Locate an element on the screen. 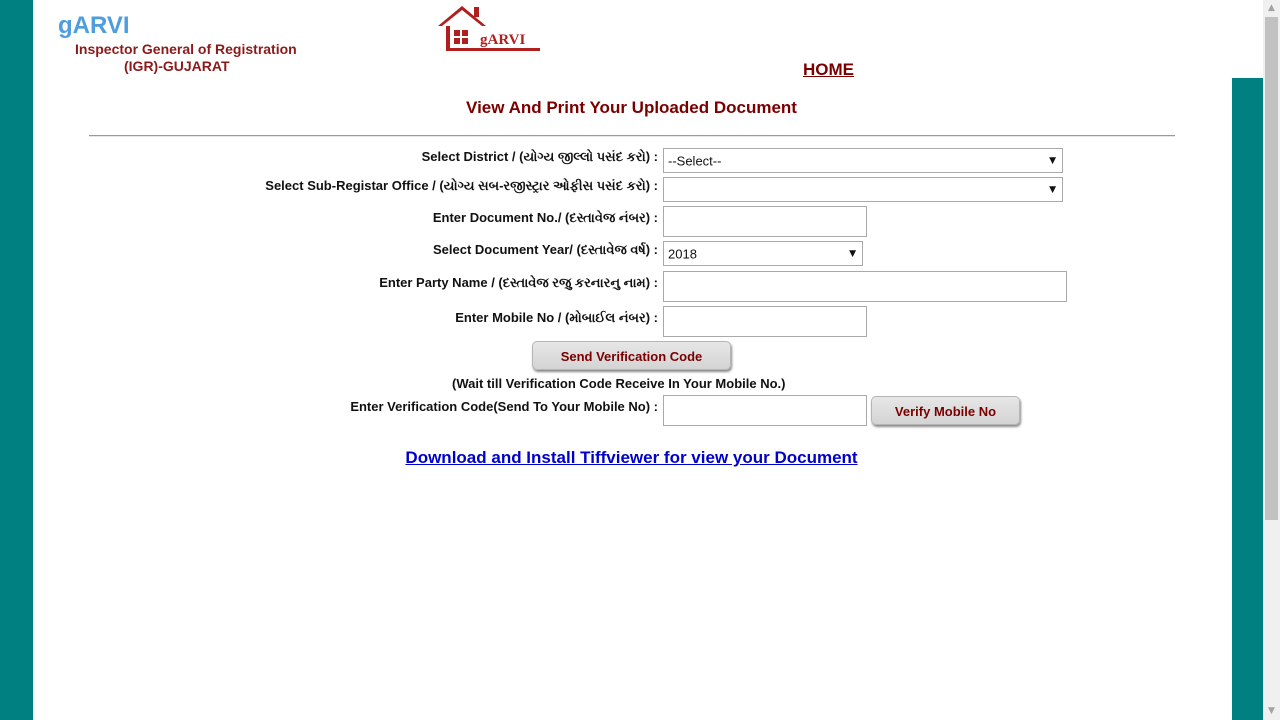 The image size is (1280, 720). mobile-number-label: Enter Mobile No / (મોબાઈલ નંબર) : is located at coordinates (556, 317).